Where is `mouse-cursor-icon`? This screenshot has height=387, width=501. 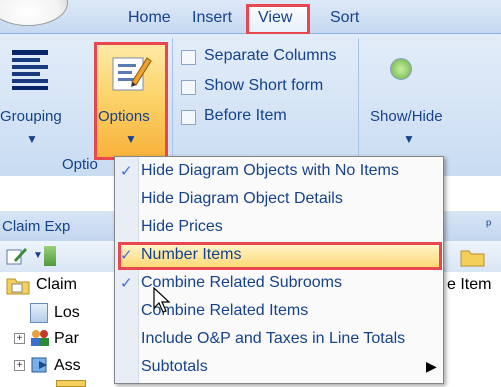
mouse-cursor-icon is located at coordinates (162, 300).